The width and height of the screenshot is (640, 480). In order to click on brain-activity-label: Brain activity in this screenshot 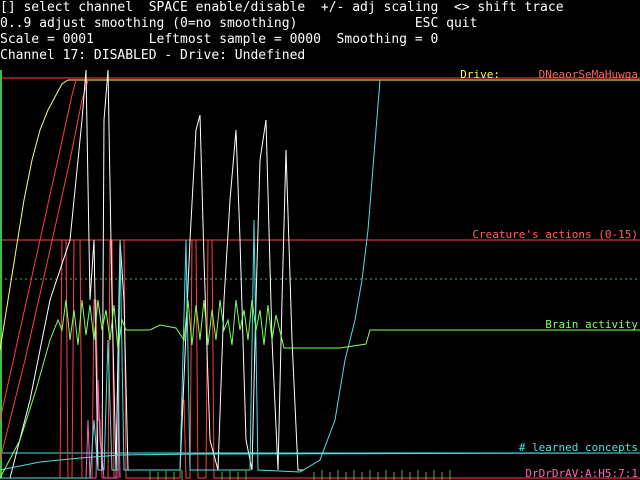, I will do `click(591, 324)`.